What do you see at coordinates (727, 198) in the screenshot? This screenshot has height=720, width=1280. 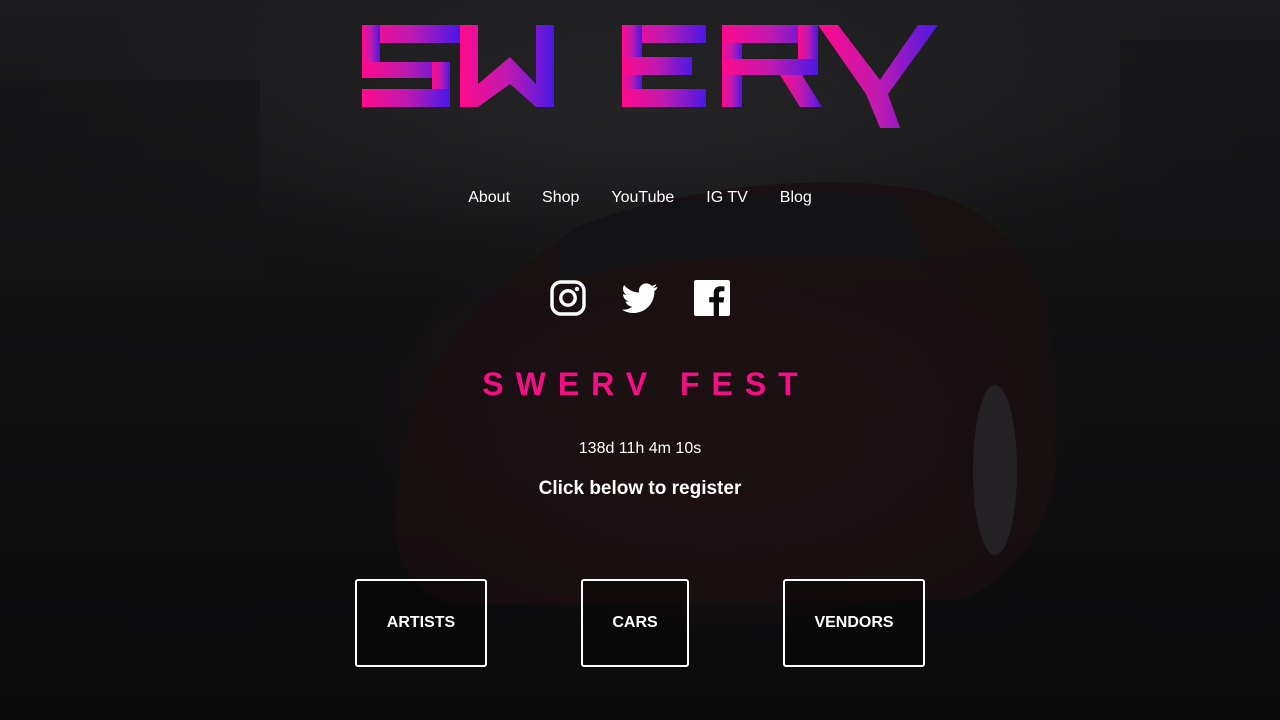 I see `nav-link-igtv: IG TV` at bounding box center [727, 198].